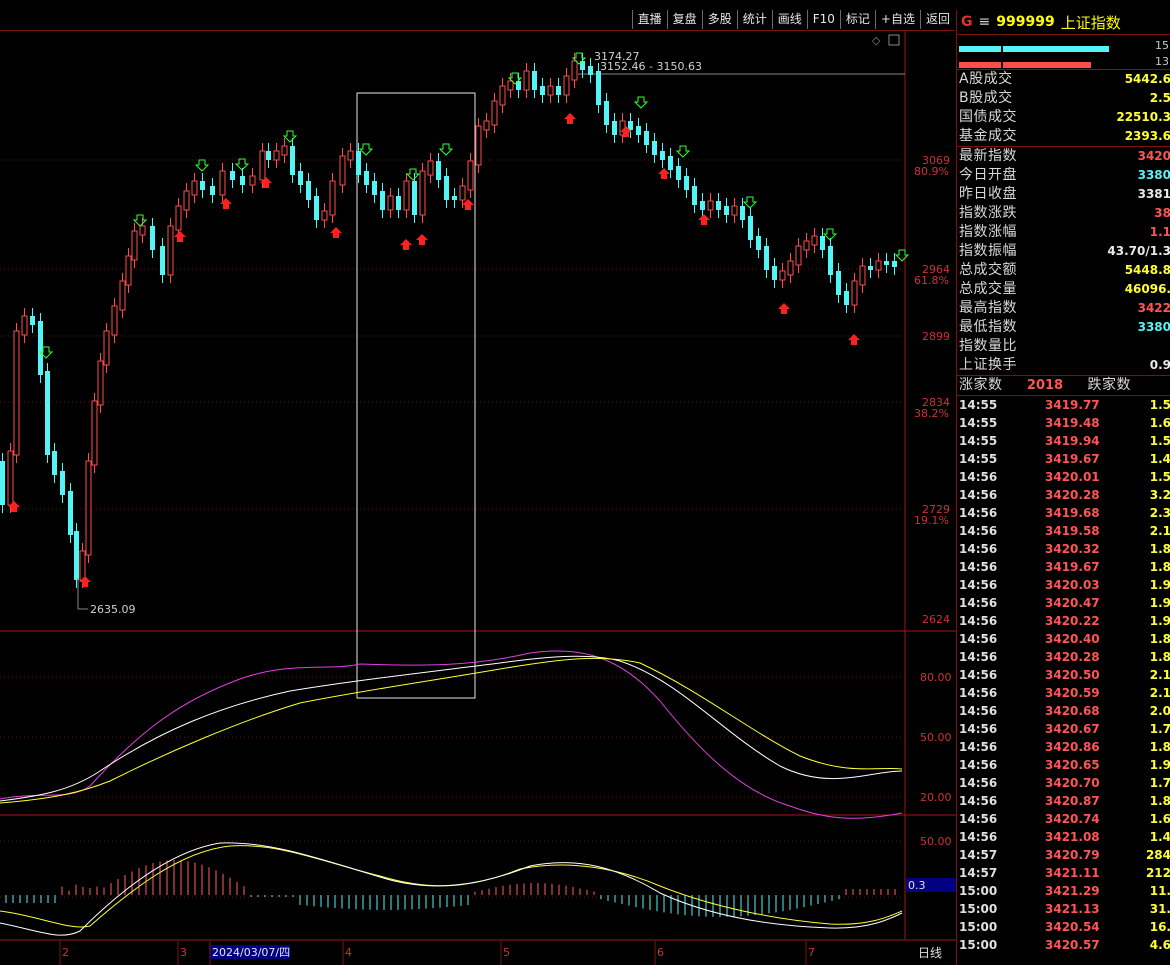 The height and width of the screenshot is (965, 1170). I want to click on low-annotation: 2635.09, so click(113, 609).